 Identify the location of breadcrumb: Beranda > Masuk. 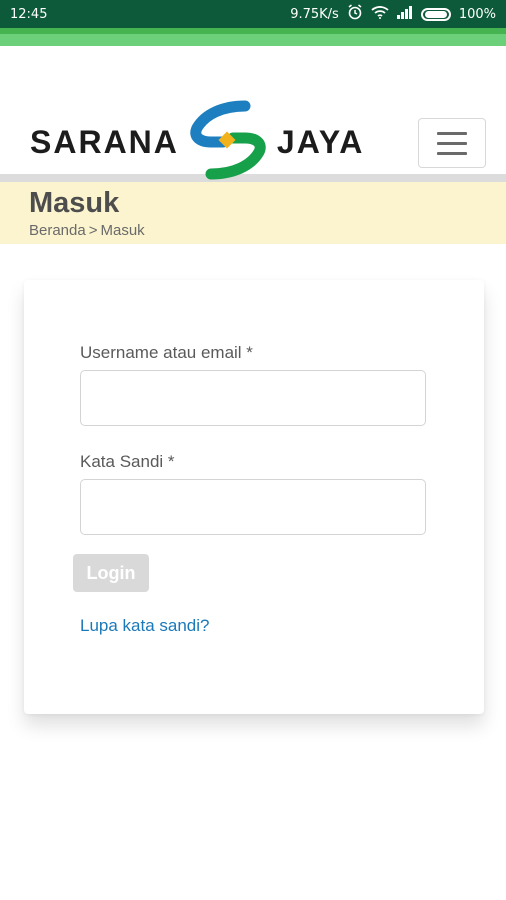
(267, 230).